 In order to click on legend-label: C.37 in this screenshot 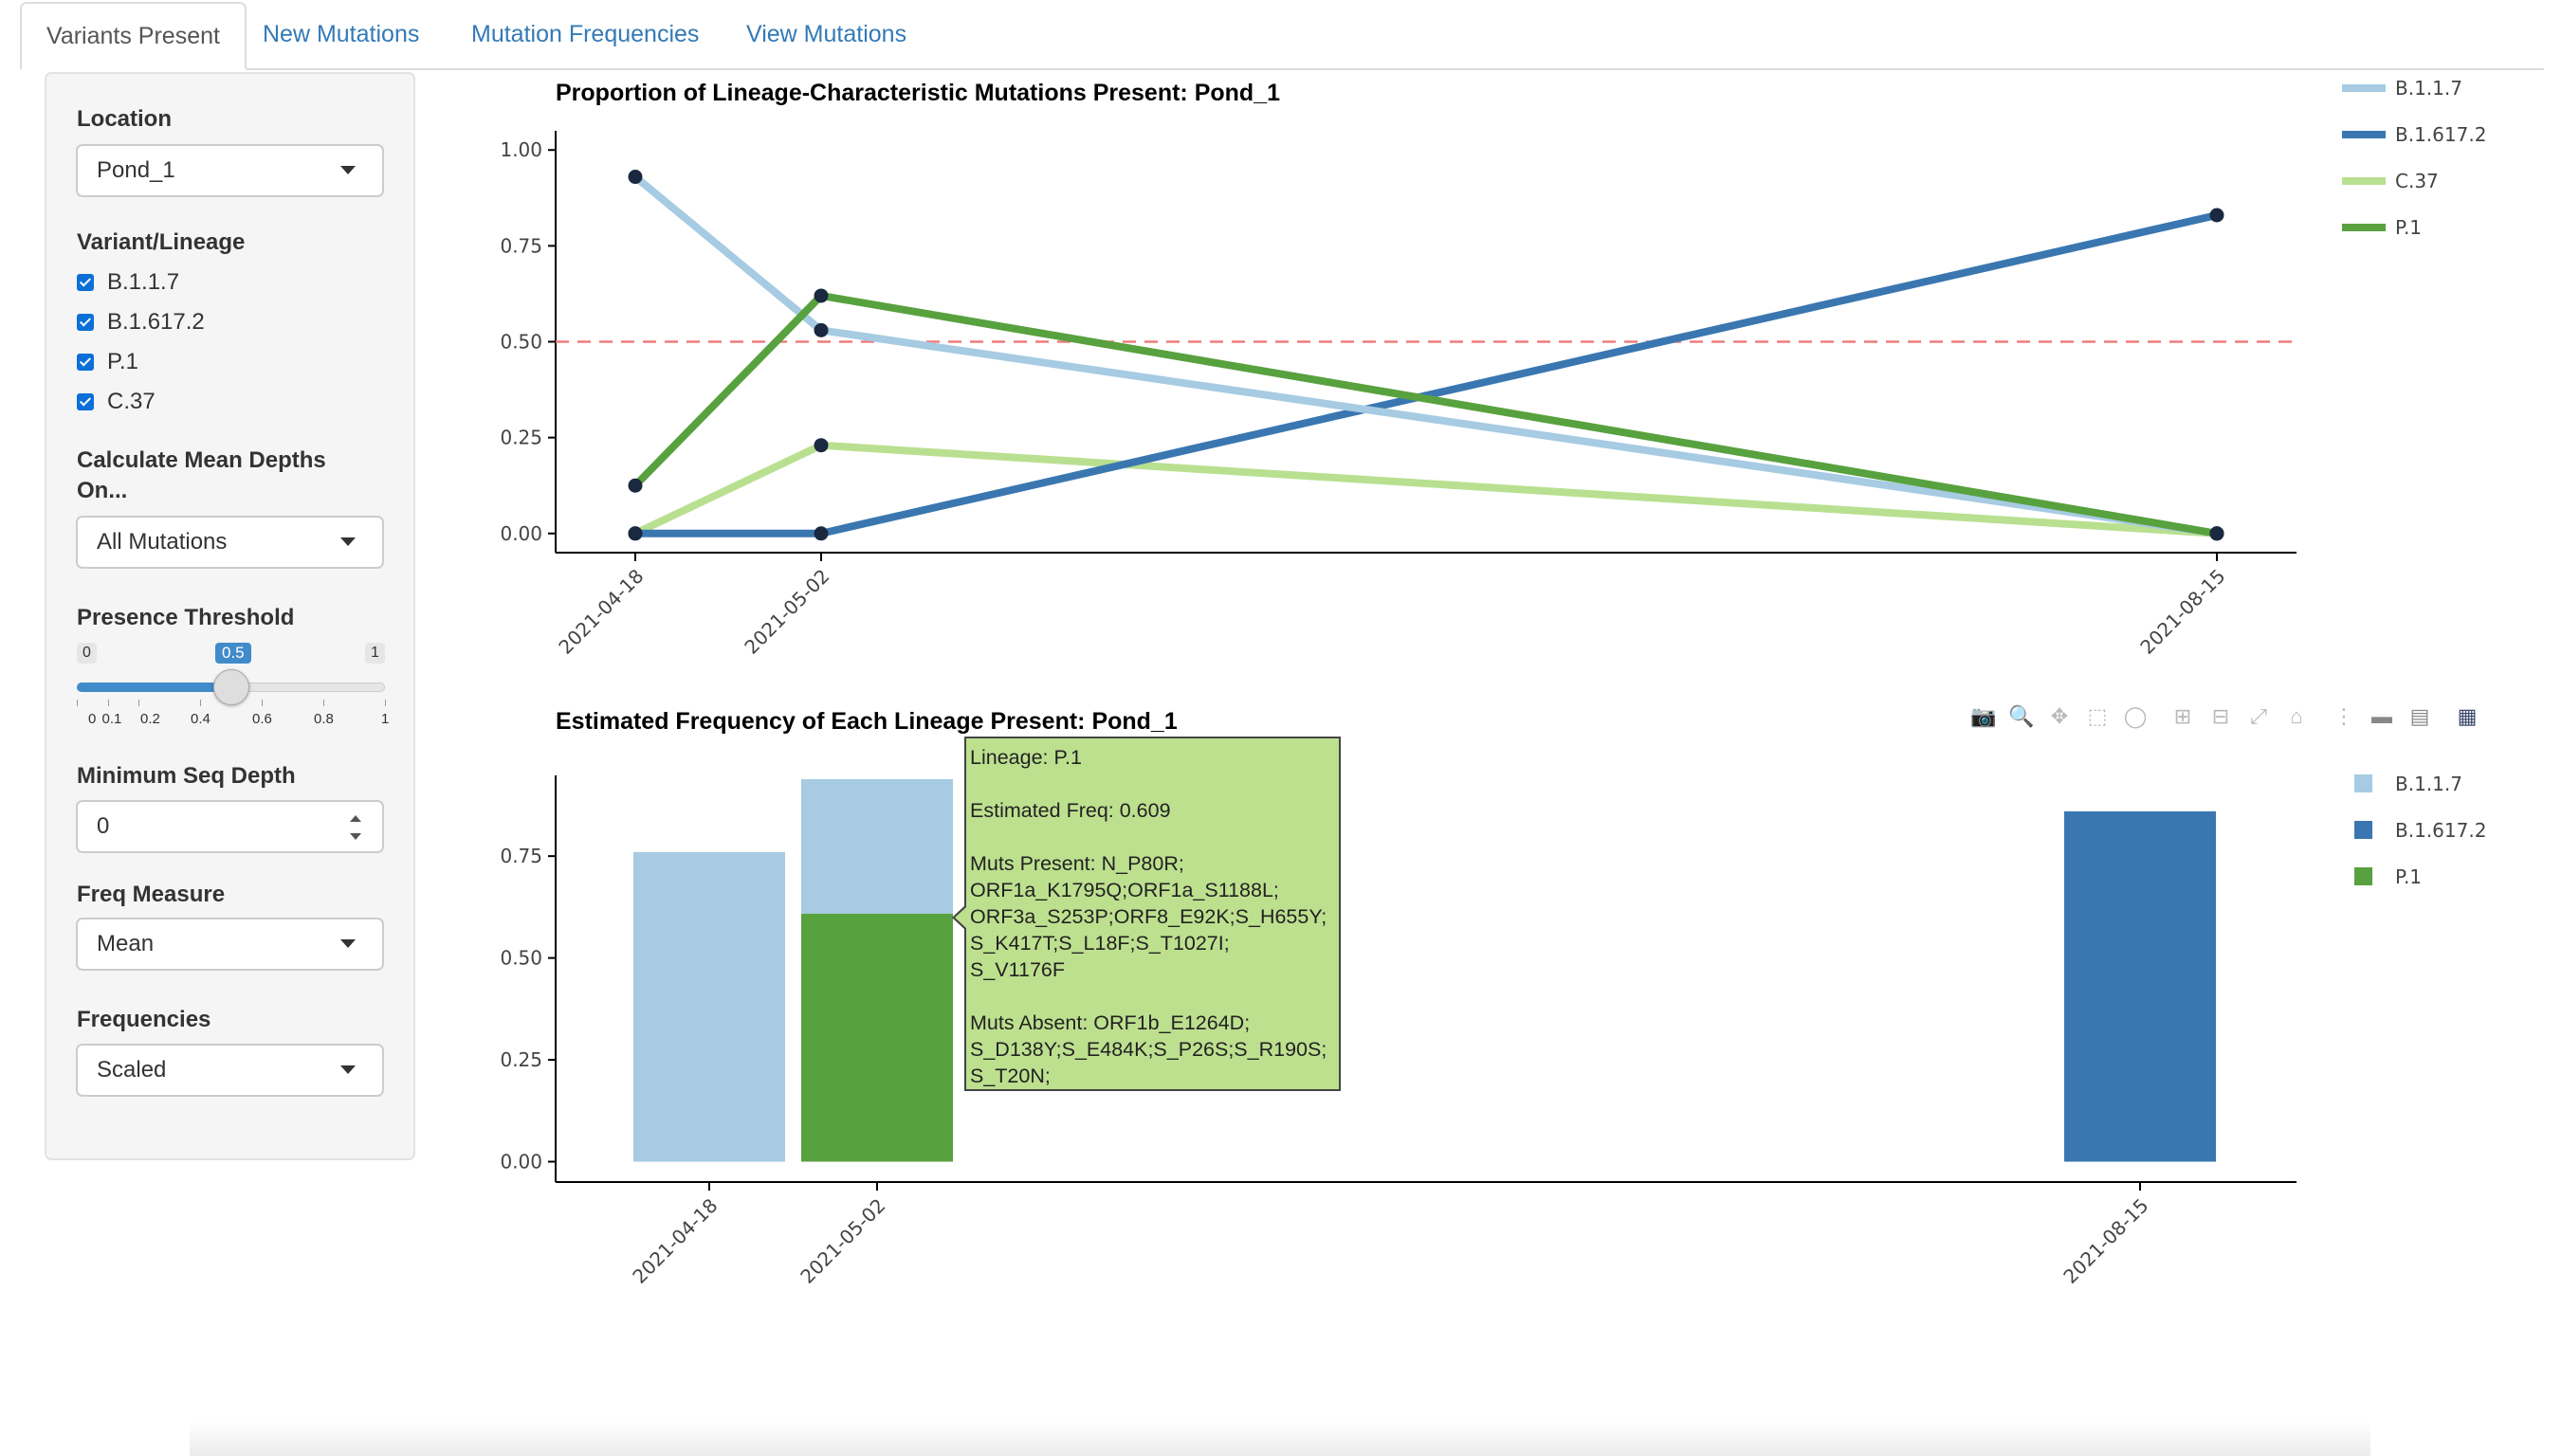, I will do `click(2417, 181)`.